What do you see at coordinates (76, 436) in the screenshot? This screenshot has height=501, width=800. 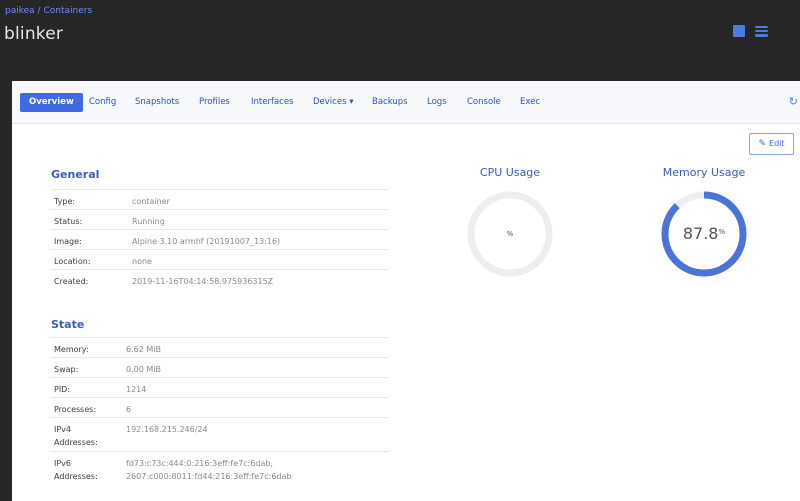 I see `state-key: IPv4 Addresses:` at bounding box center [76, 436].